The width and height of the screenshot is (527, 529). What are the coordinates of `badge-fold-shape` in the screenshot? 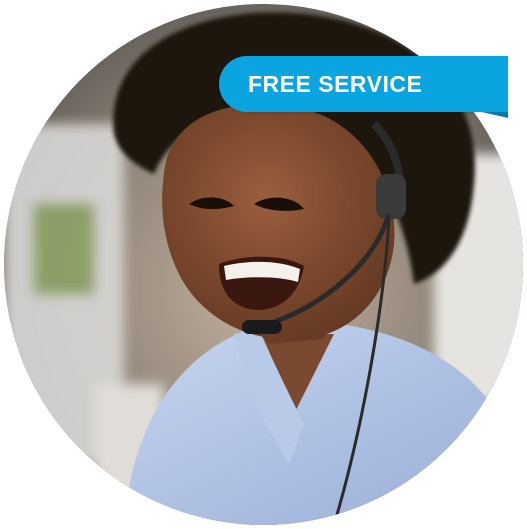 It's located at (495, 115).